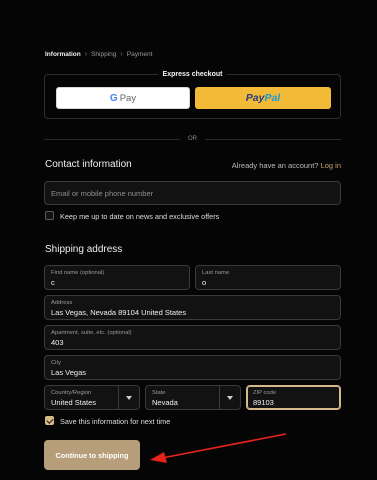 The width and height of the screenshot is (377, 480). Describe the element at coordinates (63, 54) in the screenshot. I see `breadcrumb-information: Information` at that location.